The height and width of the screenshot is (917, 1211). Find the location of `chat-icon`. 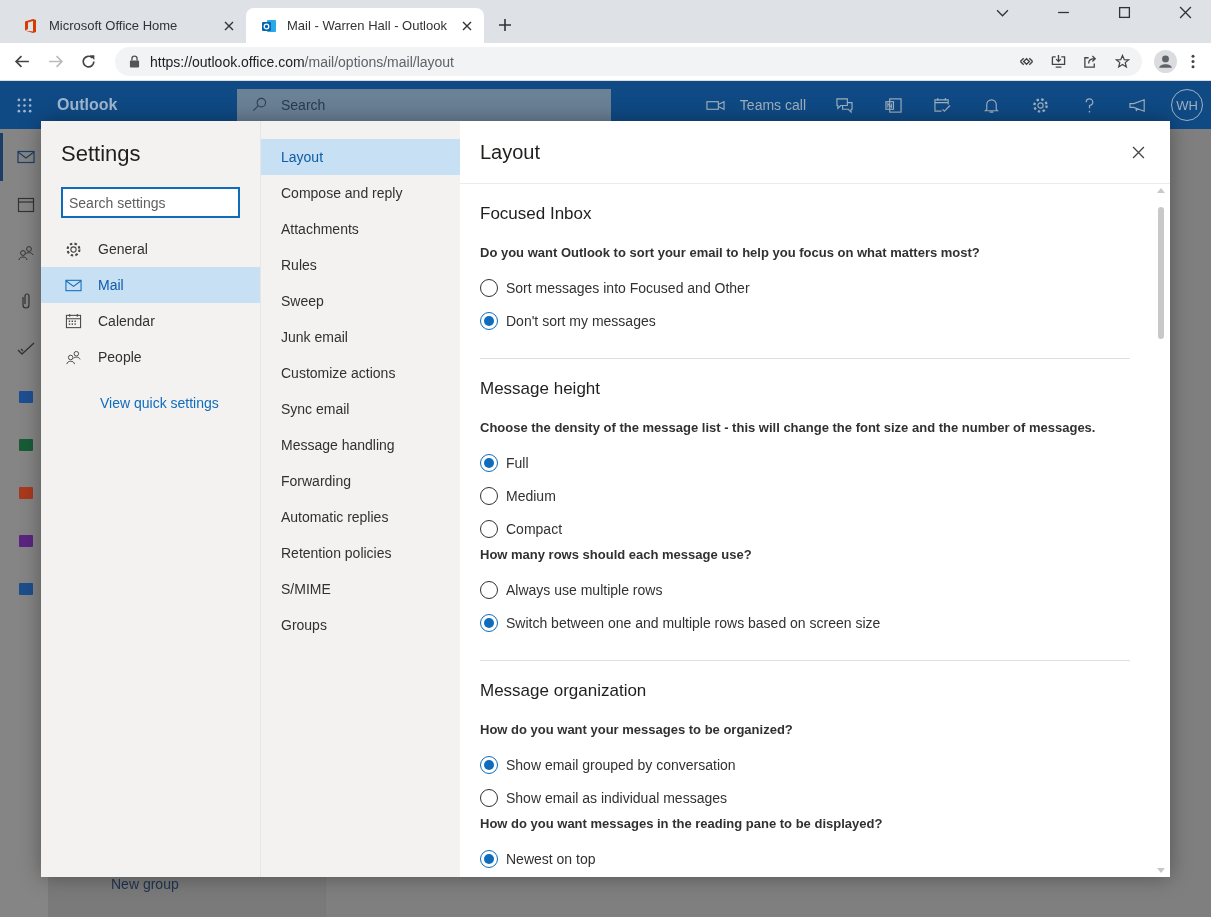

chat-icon is located at coordinates (844, 105).